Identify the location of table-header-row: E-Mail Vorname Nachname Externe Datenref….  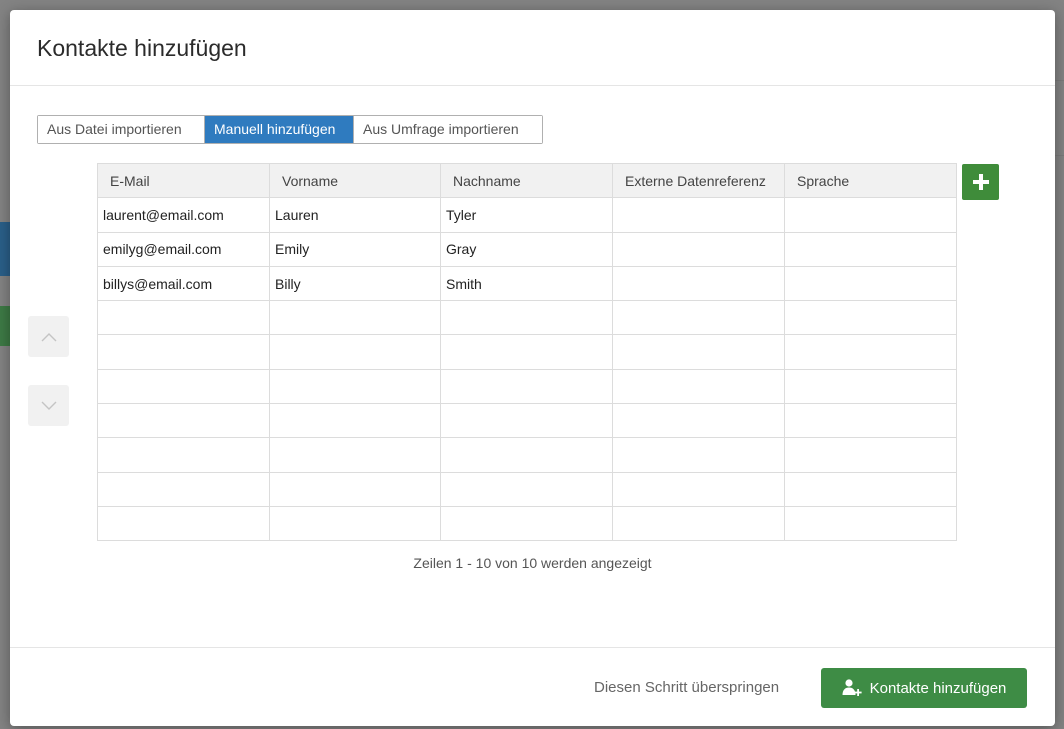
(527, 180).